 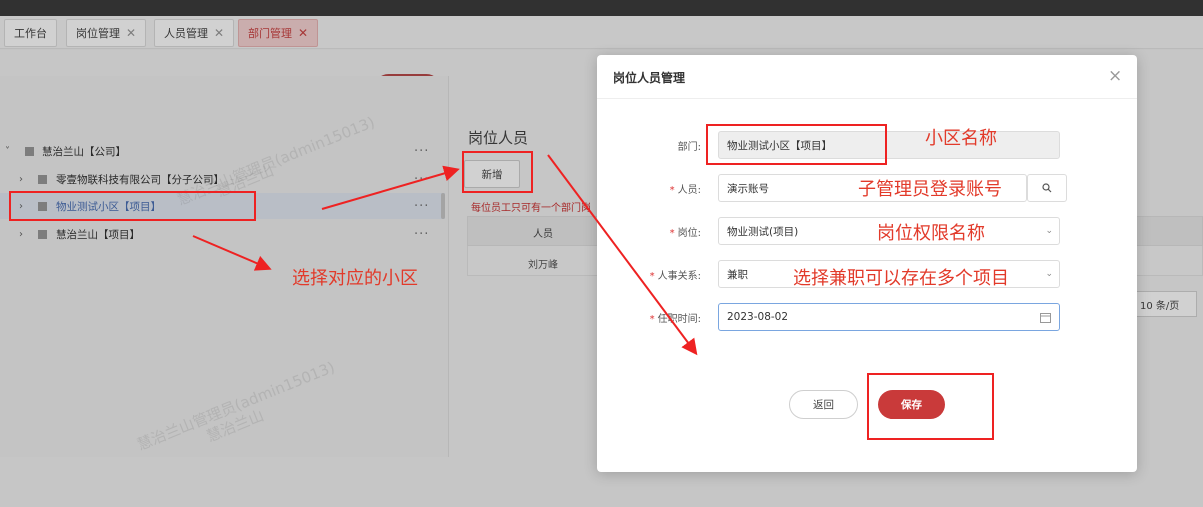 I want to click on date-label: * 任职时间:, so click(x=675, y=319).